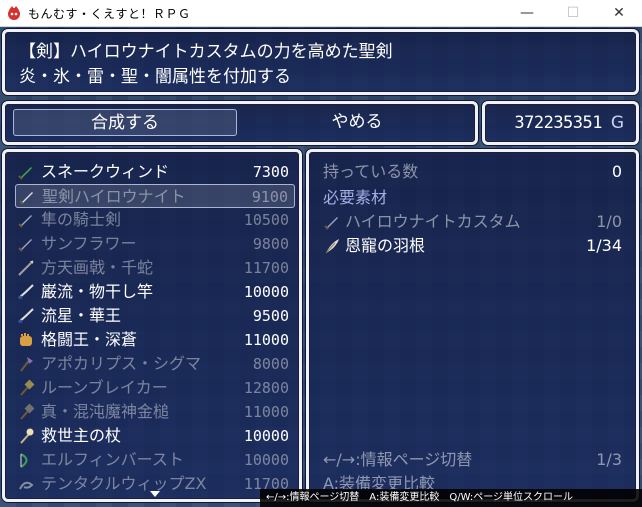 Image resolution: width=642 pixels, height=507 pixels. Describe the element at coordinates (155, 494) in the screenshot. I see `scroll-down-arrow-icon` at that location.